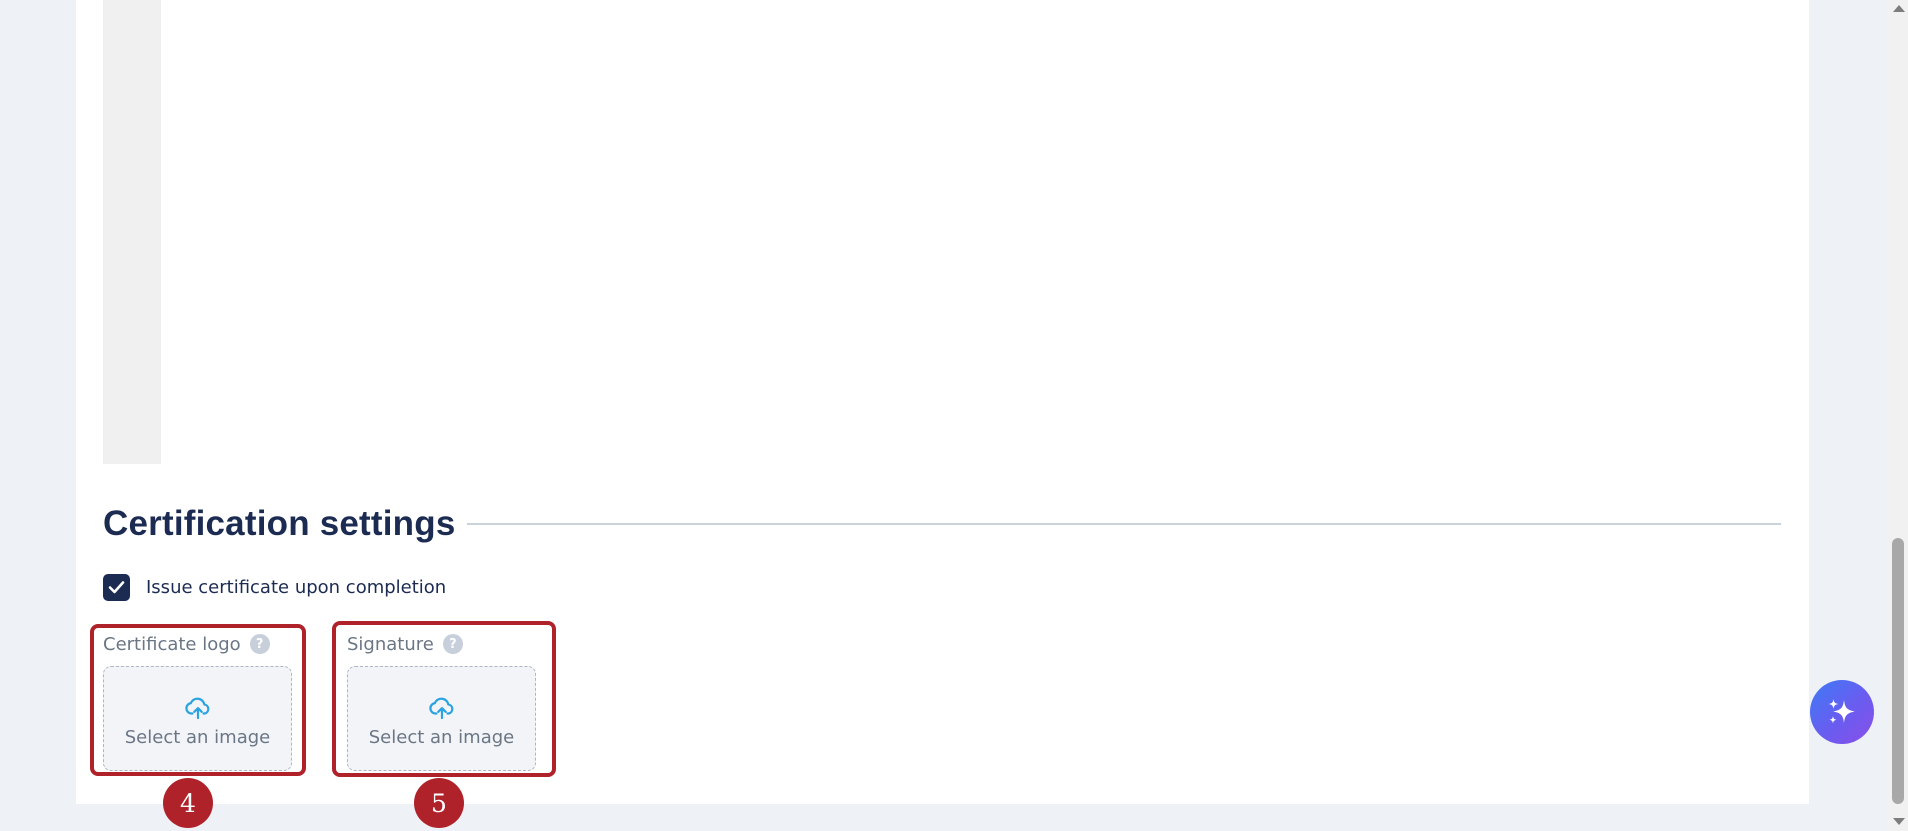 The width and height of the screenshot is (1908, 831). I want to click on annotation-box-signature, so click(444, 699).